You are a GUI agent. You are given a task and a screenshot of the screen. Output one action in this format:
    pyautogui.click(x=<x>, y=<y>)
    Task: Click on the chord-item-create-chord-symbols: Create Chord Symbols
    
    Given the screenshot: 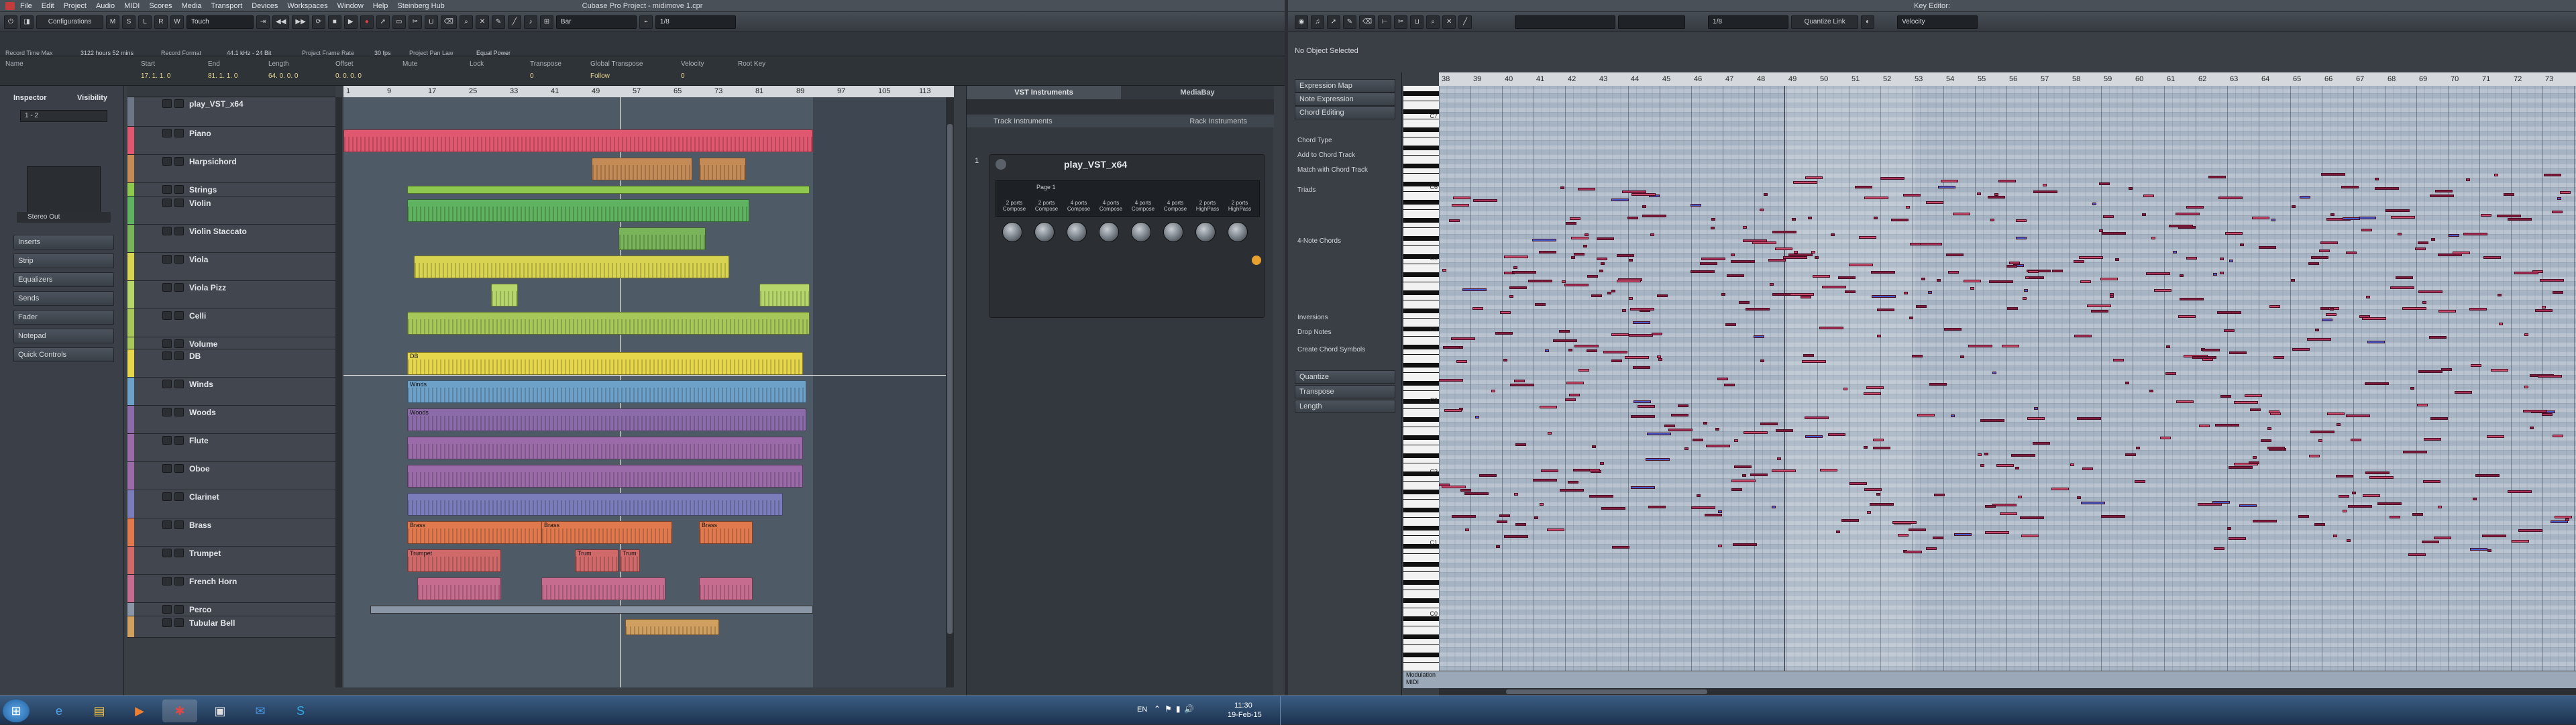 What is the action you would take?
    pyautogui.click(x=1331, y=349)
    